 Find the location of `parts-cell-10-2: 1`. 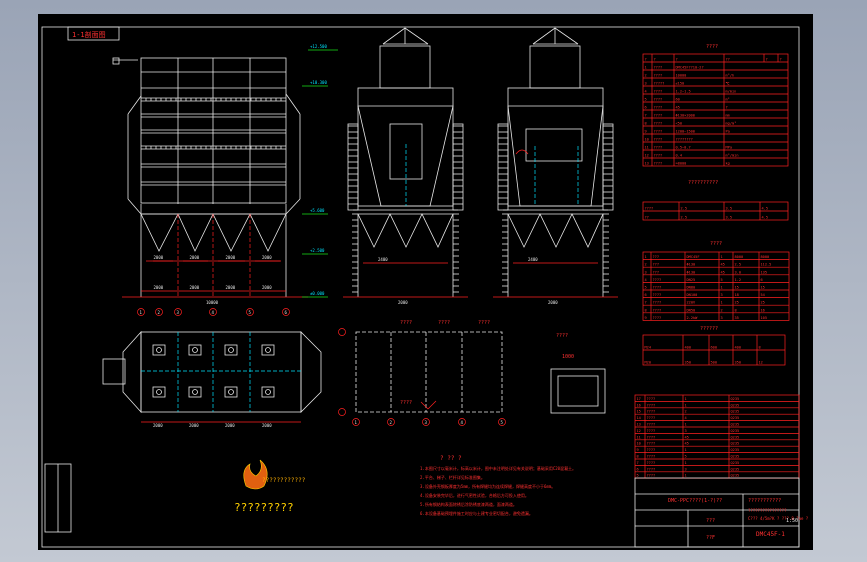

parts-cell-10-2: 1 is located at coordinates (686, 463).